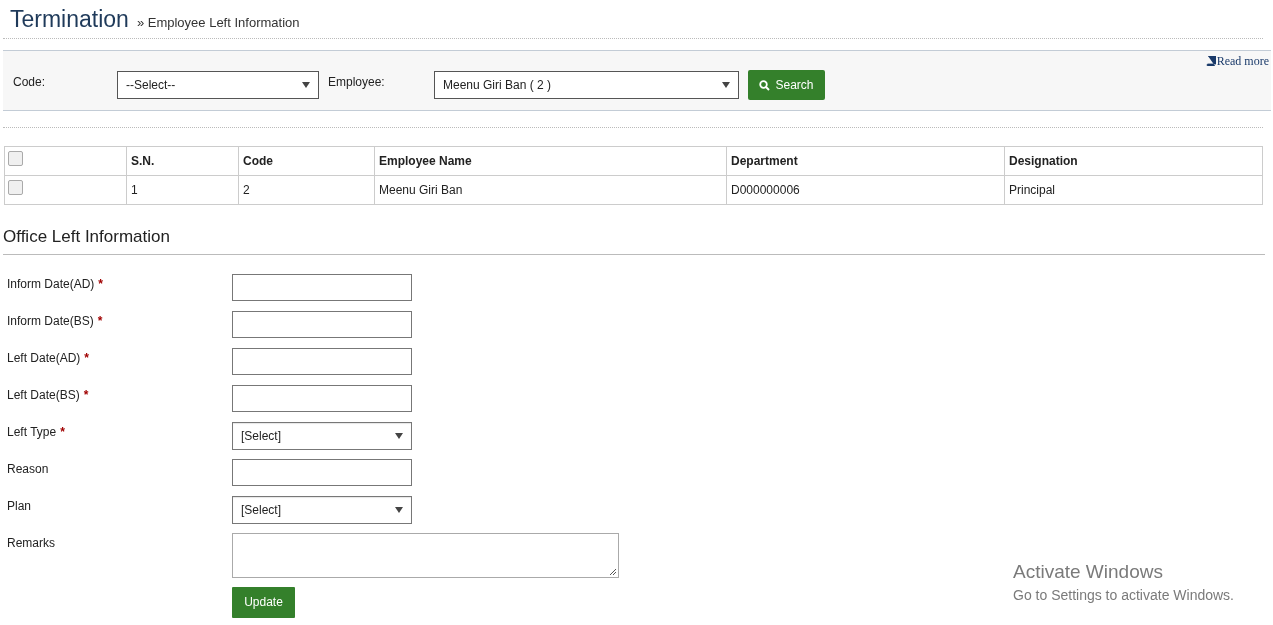  Describe the element at coordinates (425, 555) in the screenshot. I see `textarea-field` at that location.